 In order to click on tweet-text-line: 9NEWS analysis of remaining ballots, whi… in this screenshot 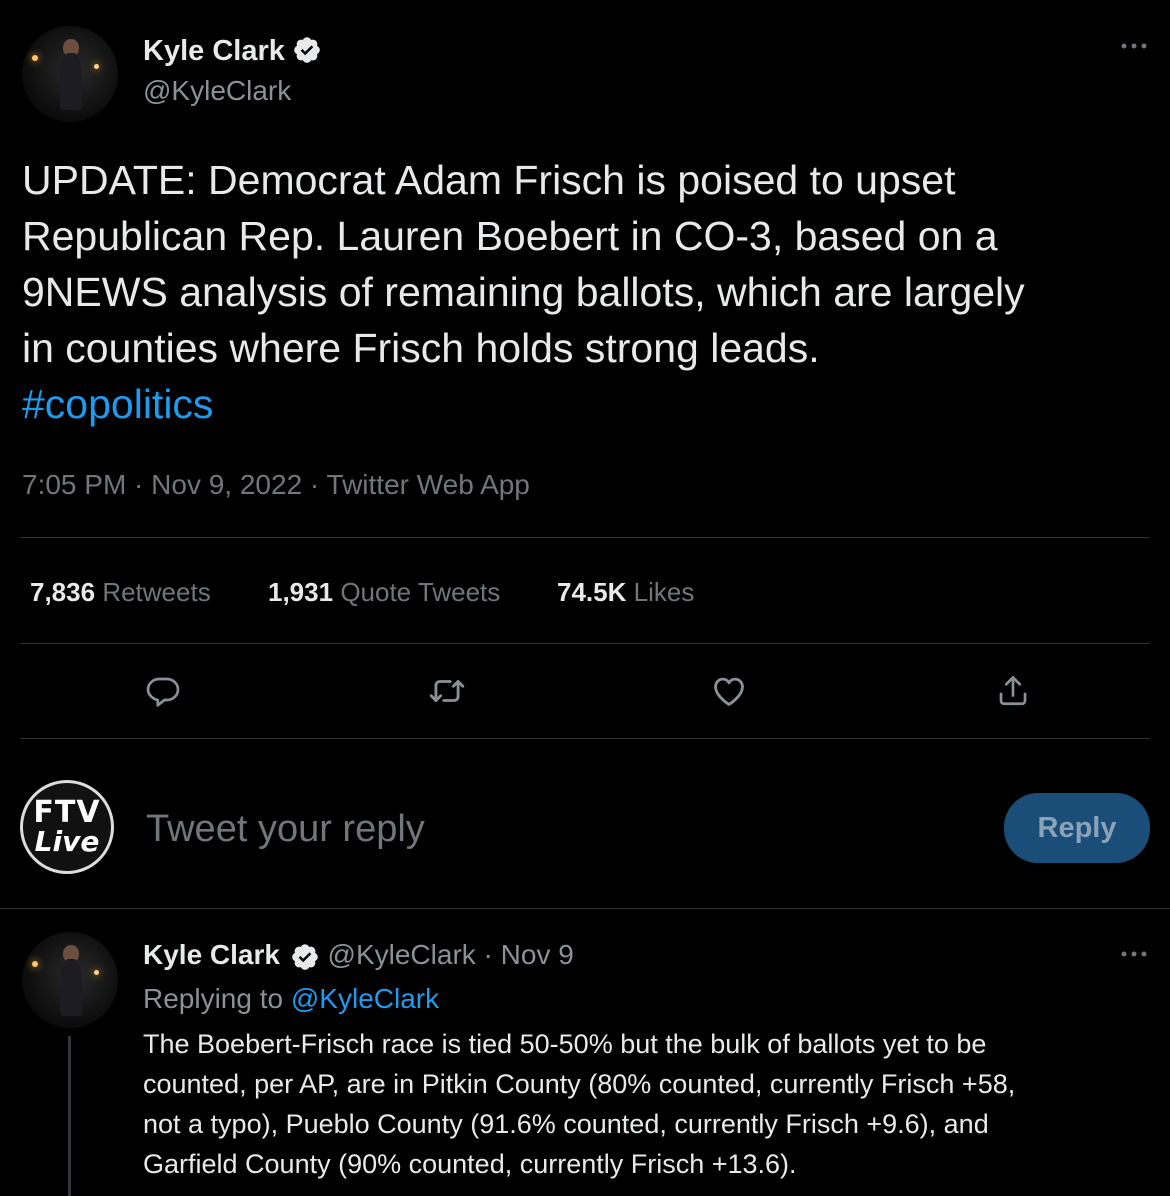, I will do `click(523, 292)`.